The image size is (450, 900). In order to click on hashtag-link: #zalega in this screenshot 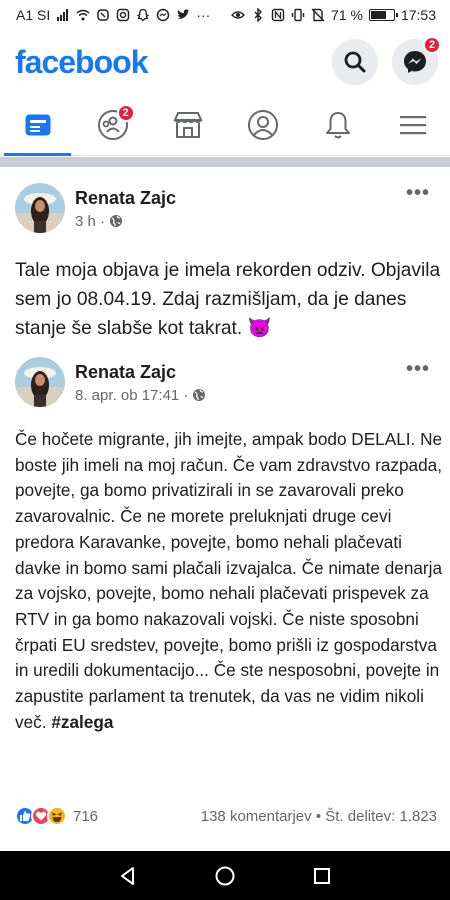, I will do `click(82, 722)`.